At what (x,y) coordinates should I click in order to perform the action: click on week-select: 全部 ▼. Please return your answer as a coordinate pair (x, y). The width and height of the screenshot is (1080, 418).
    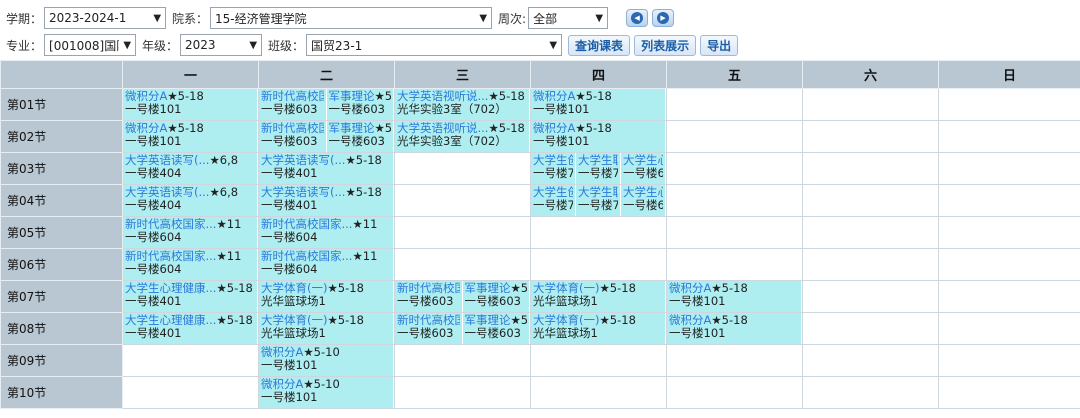
    Looking at the image, I should click on (568, 18).